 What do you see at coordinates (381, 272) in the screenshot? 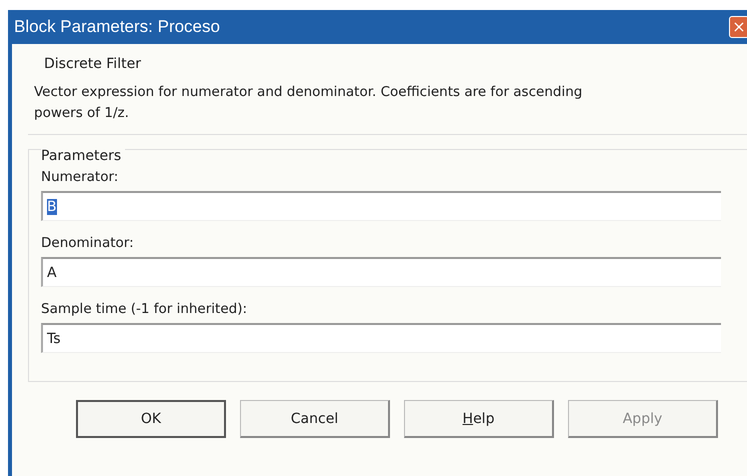
I see `input-field: A` at bounding box center [381, 272].